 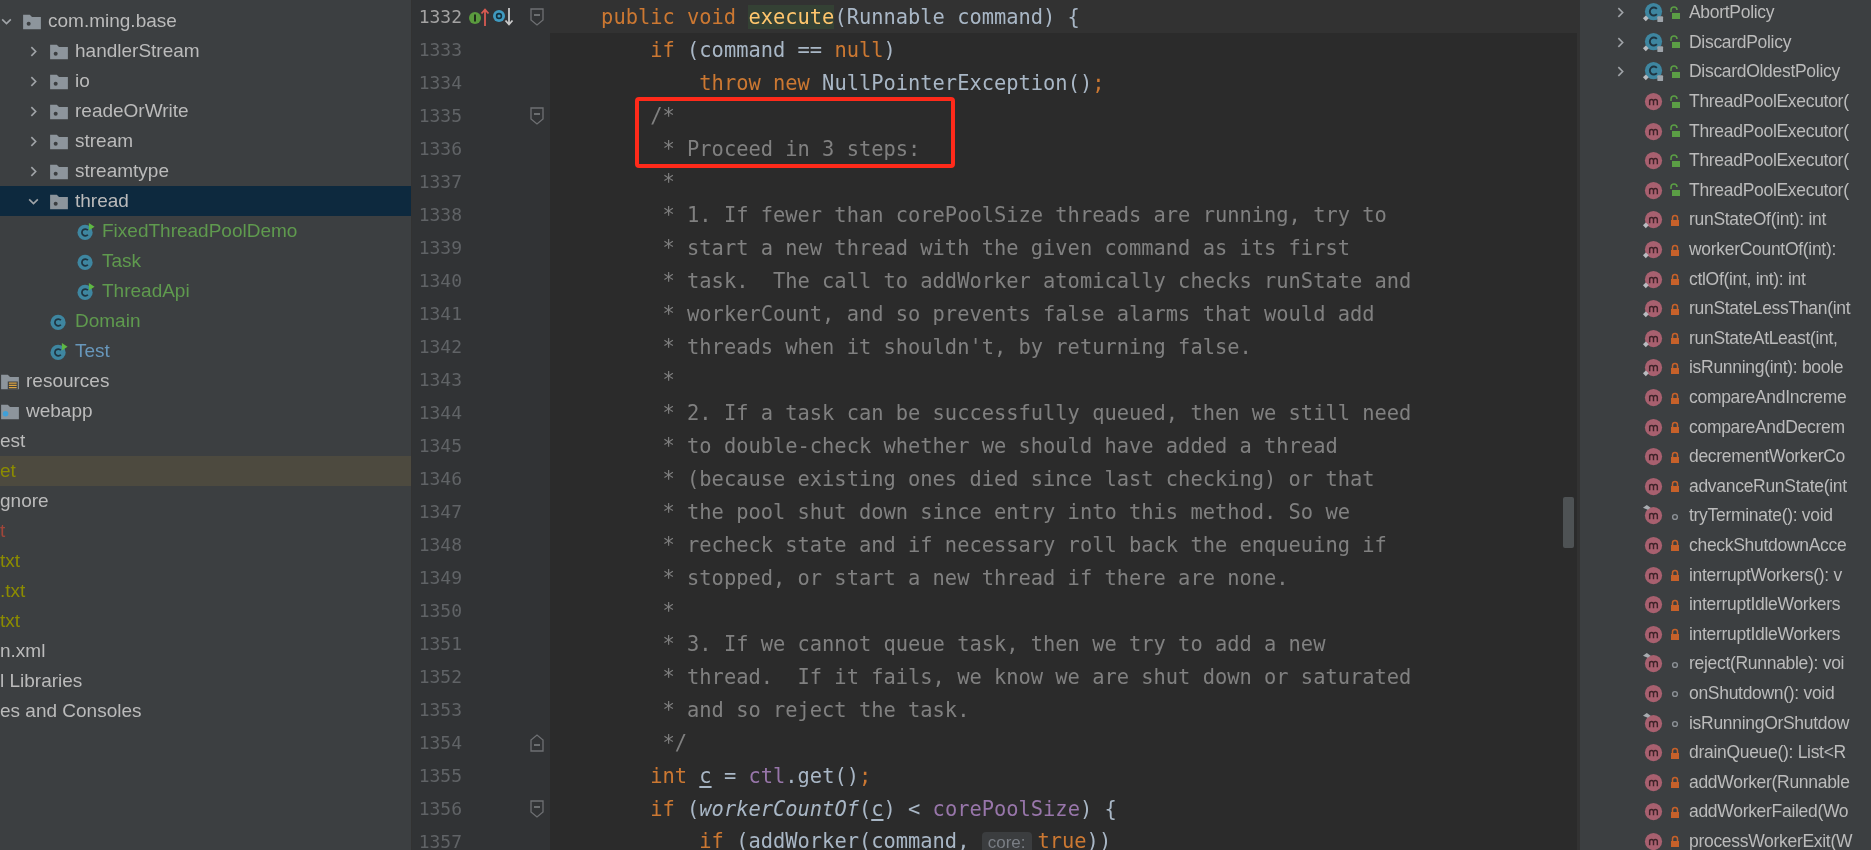 What do you see at coordinates (71, 711) in the screenshot?
I see `tree-label: es and Consoles` at bounding box center [71, 711].